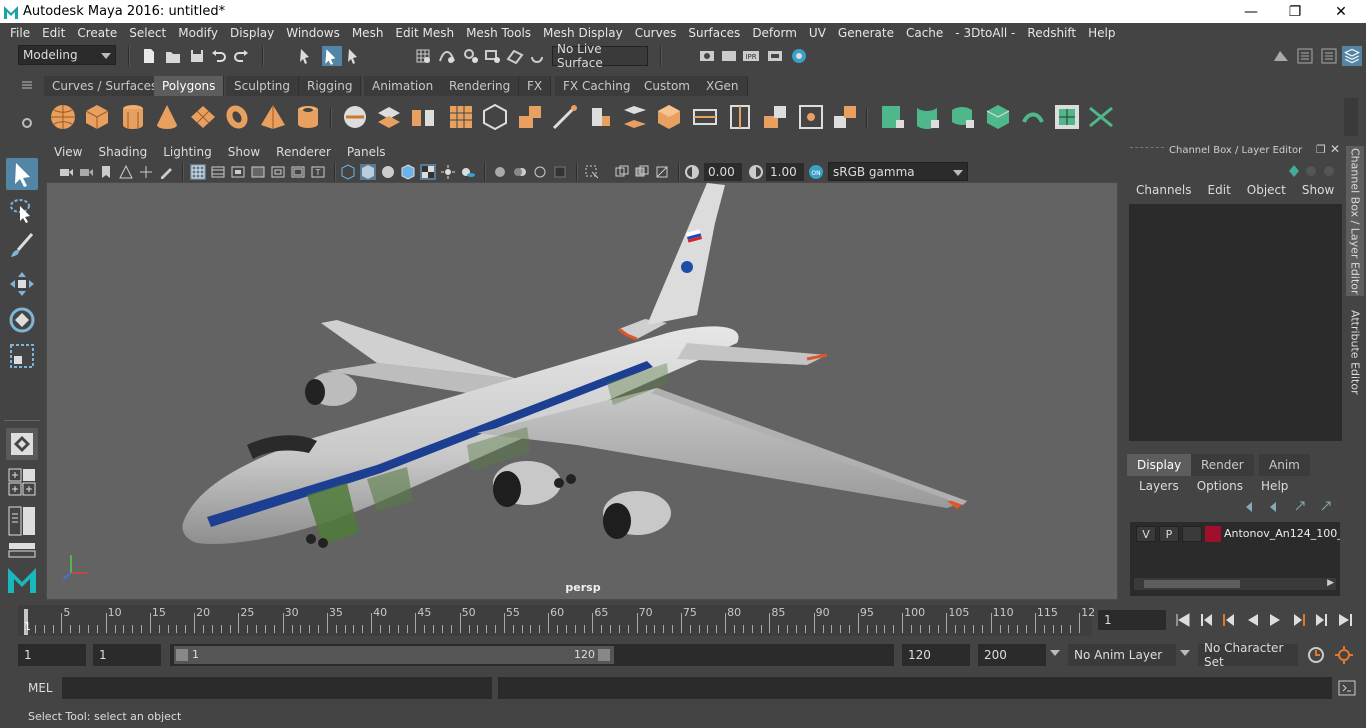 The width and height of the screenshot is (1366, 728). What do you see at coordinates (368, 33) in the screenshot?
I see `menu-mesh: Mesh` at bounding box center [368, 33].